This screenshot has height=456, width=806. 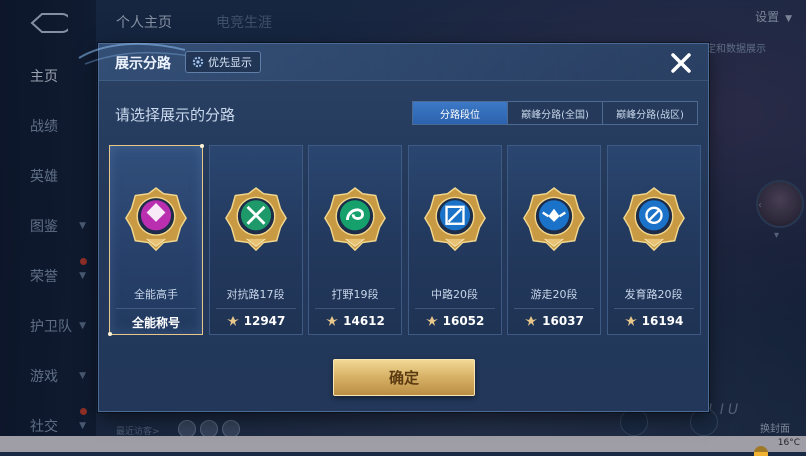 I want to click on dialog-title: 展示分路, so click(x=143, y=64).